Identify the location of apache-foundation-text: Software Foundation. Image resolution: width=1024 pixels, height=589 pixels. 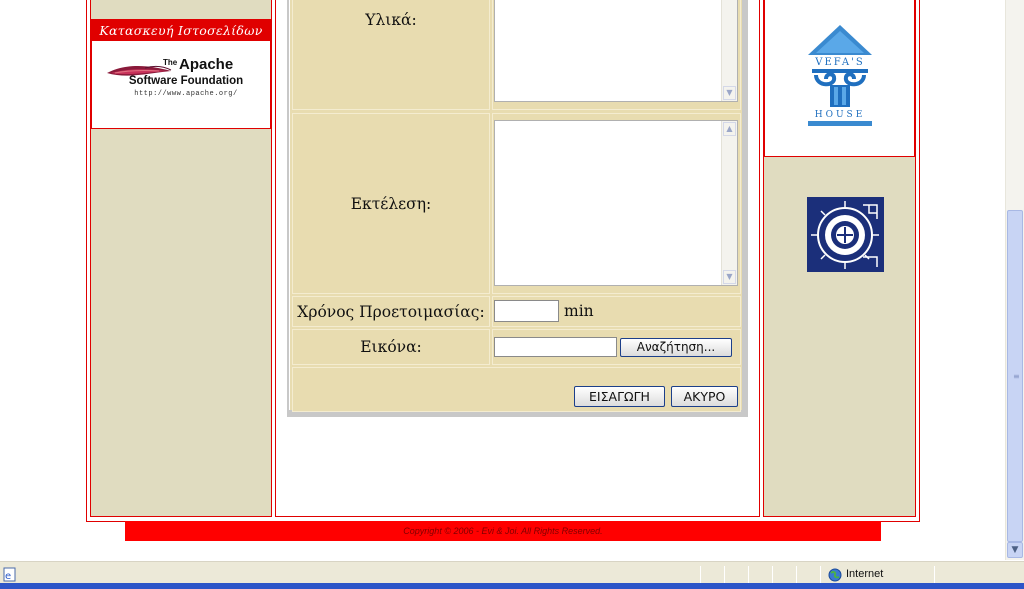
(186, 81).